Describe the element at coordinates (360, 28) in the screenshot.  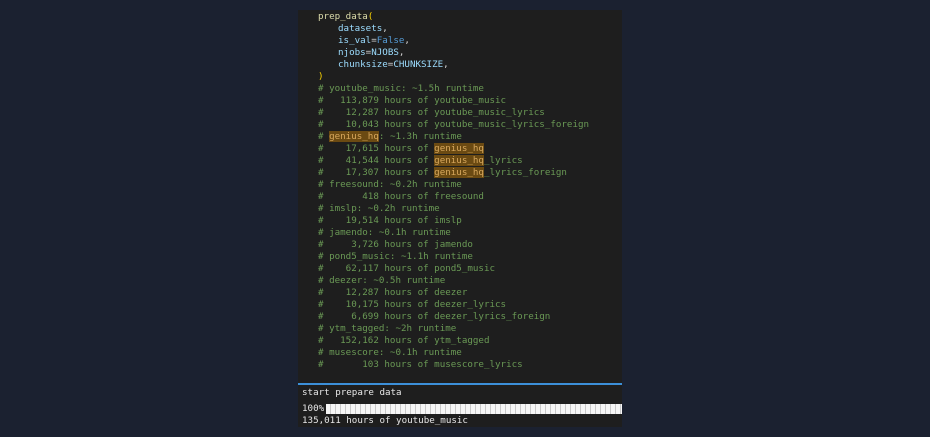
I see `arg-name: datasets` at that location.